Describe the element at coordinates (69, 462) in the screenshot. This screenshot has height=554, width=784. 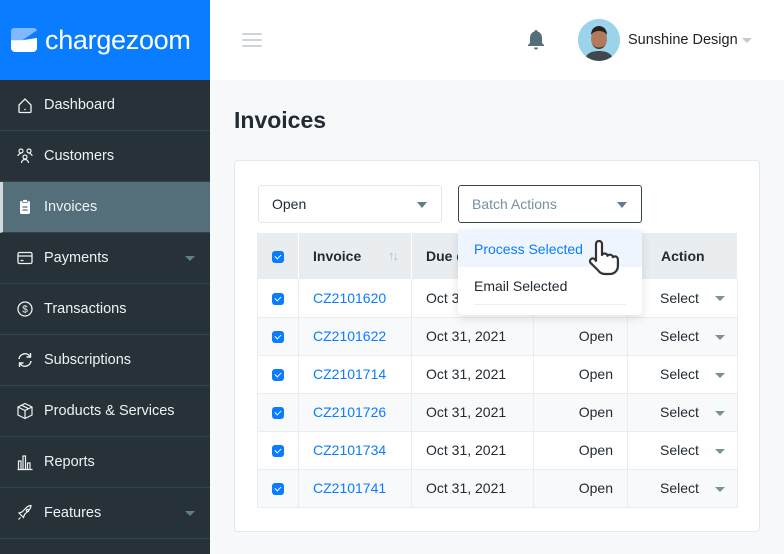
I see `sidebar-item-label: Reports` at that location.